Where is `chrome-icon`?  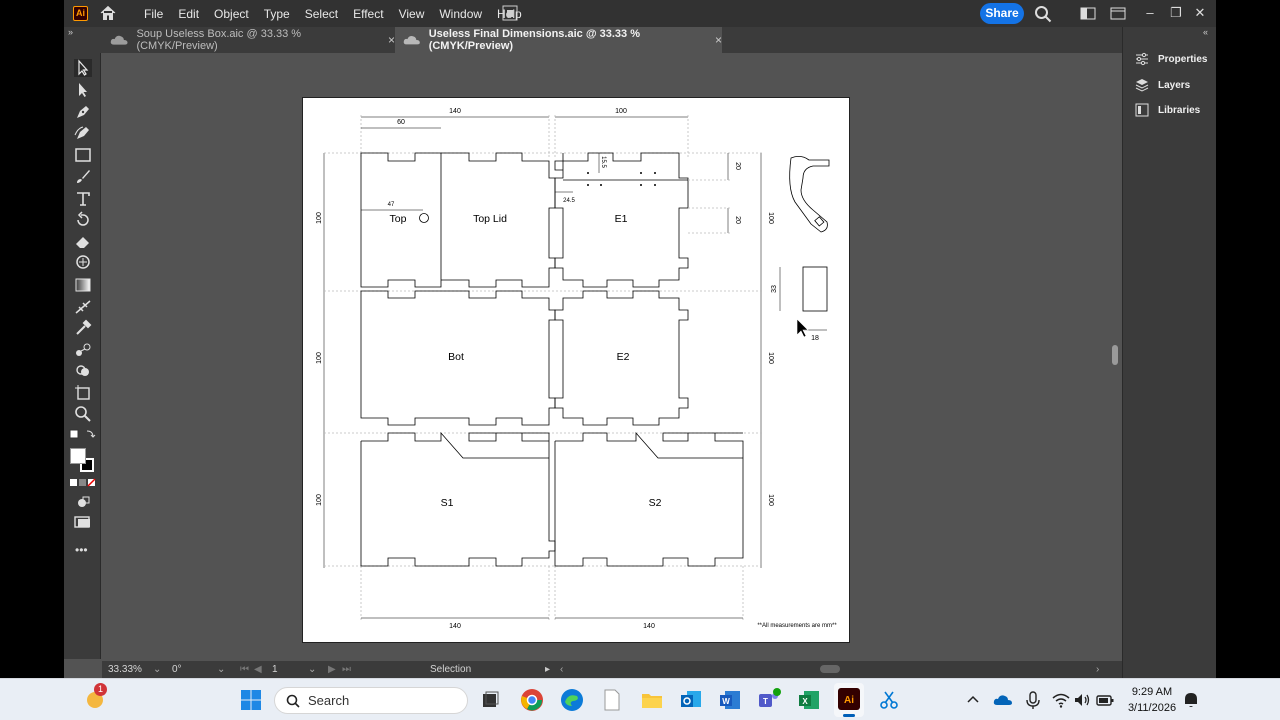
chrome-icon is located at coordinates (532, 700).